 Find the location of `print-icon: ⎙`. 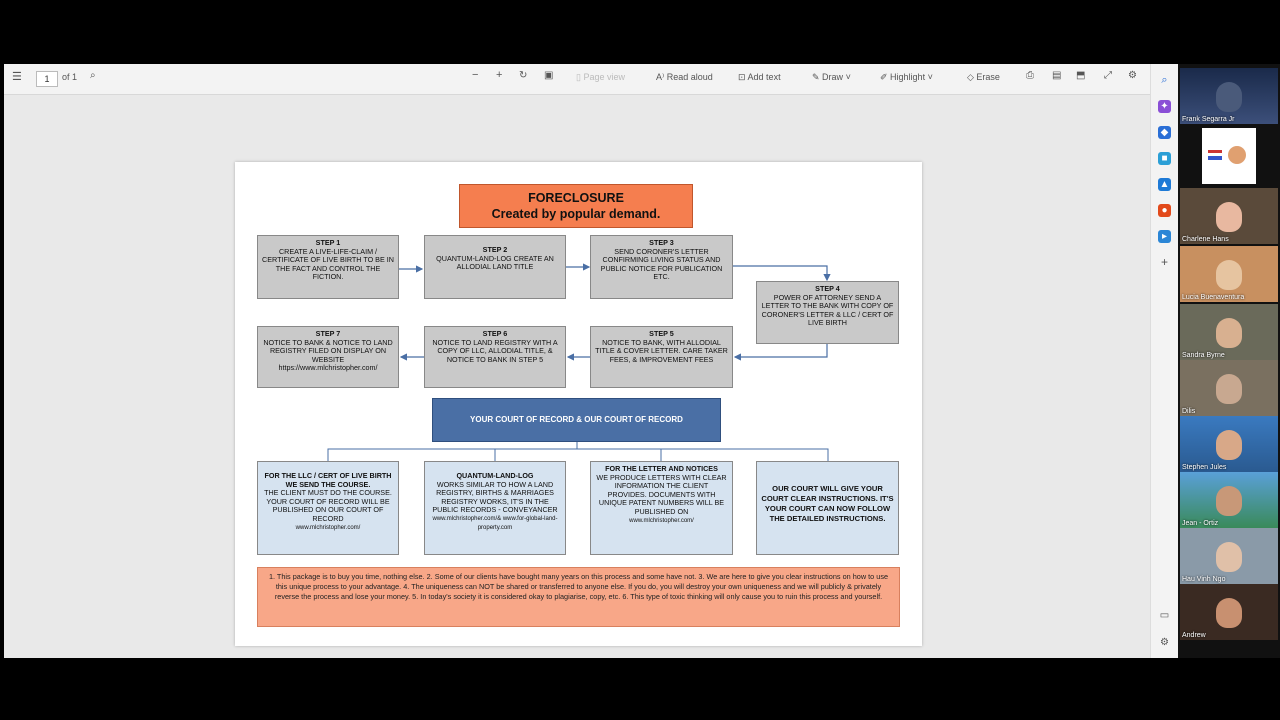

print-icon: ⎙ is located at coordinates (1030, 75).